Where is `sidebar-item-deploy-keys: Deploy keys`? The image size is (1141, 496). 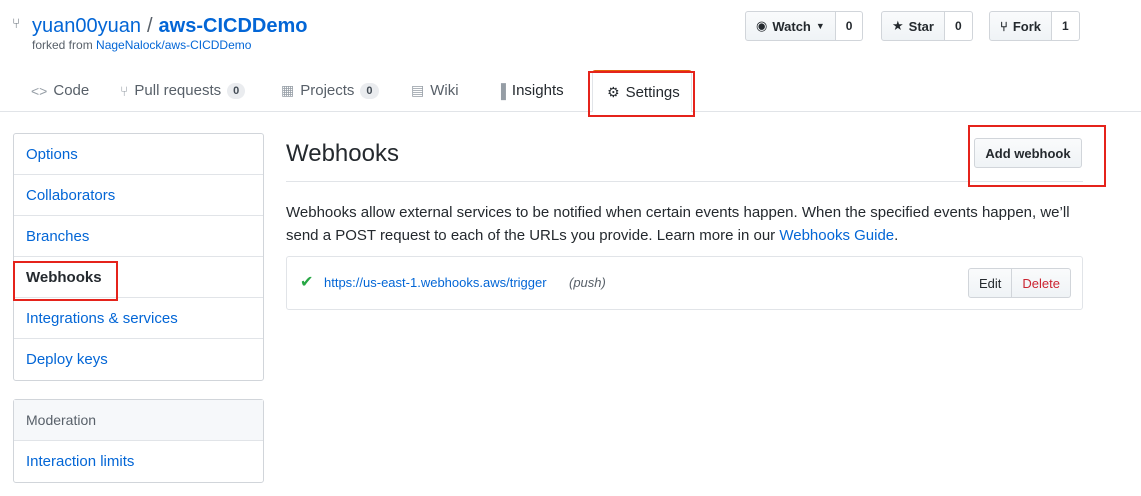
sidebar-item-deploy-keys: Deploy keys is located at coordinates (138, 359).